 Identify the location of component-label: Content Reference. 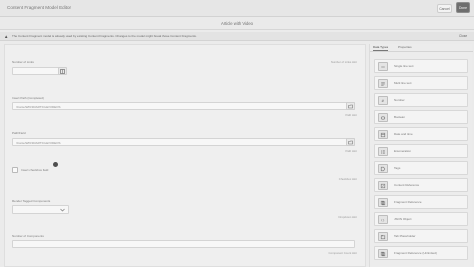
(407, 185).